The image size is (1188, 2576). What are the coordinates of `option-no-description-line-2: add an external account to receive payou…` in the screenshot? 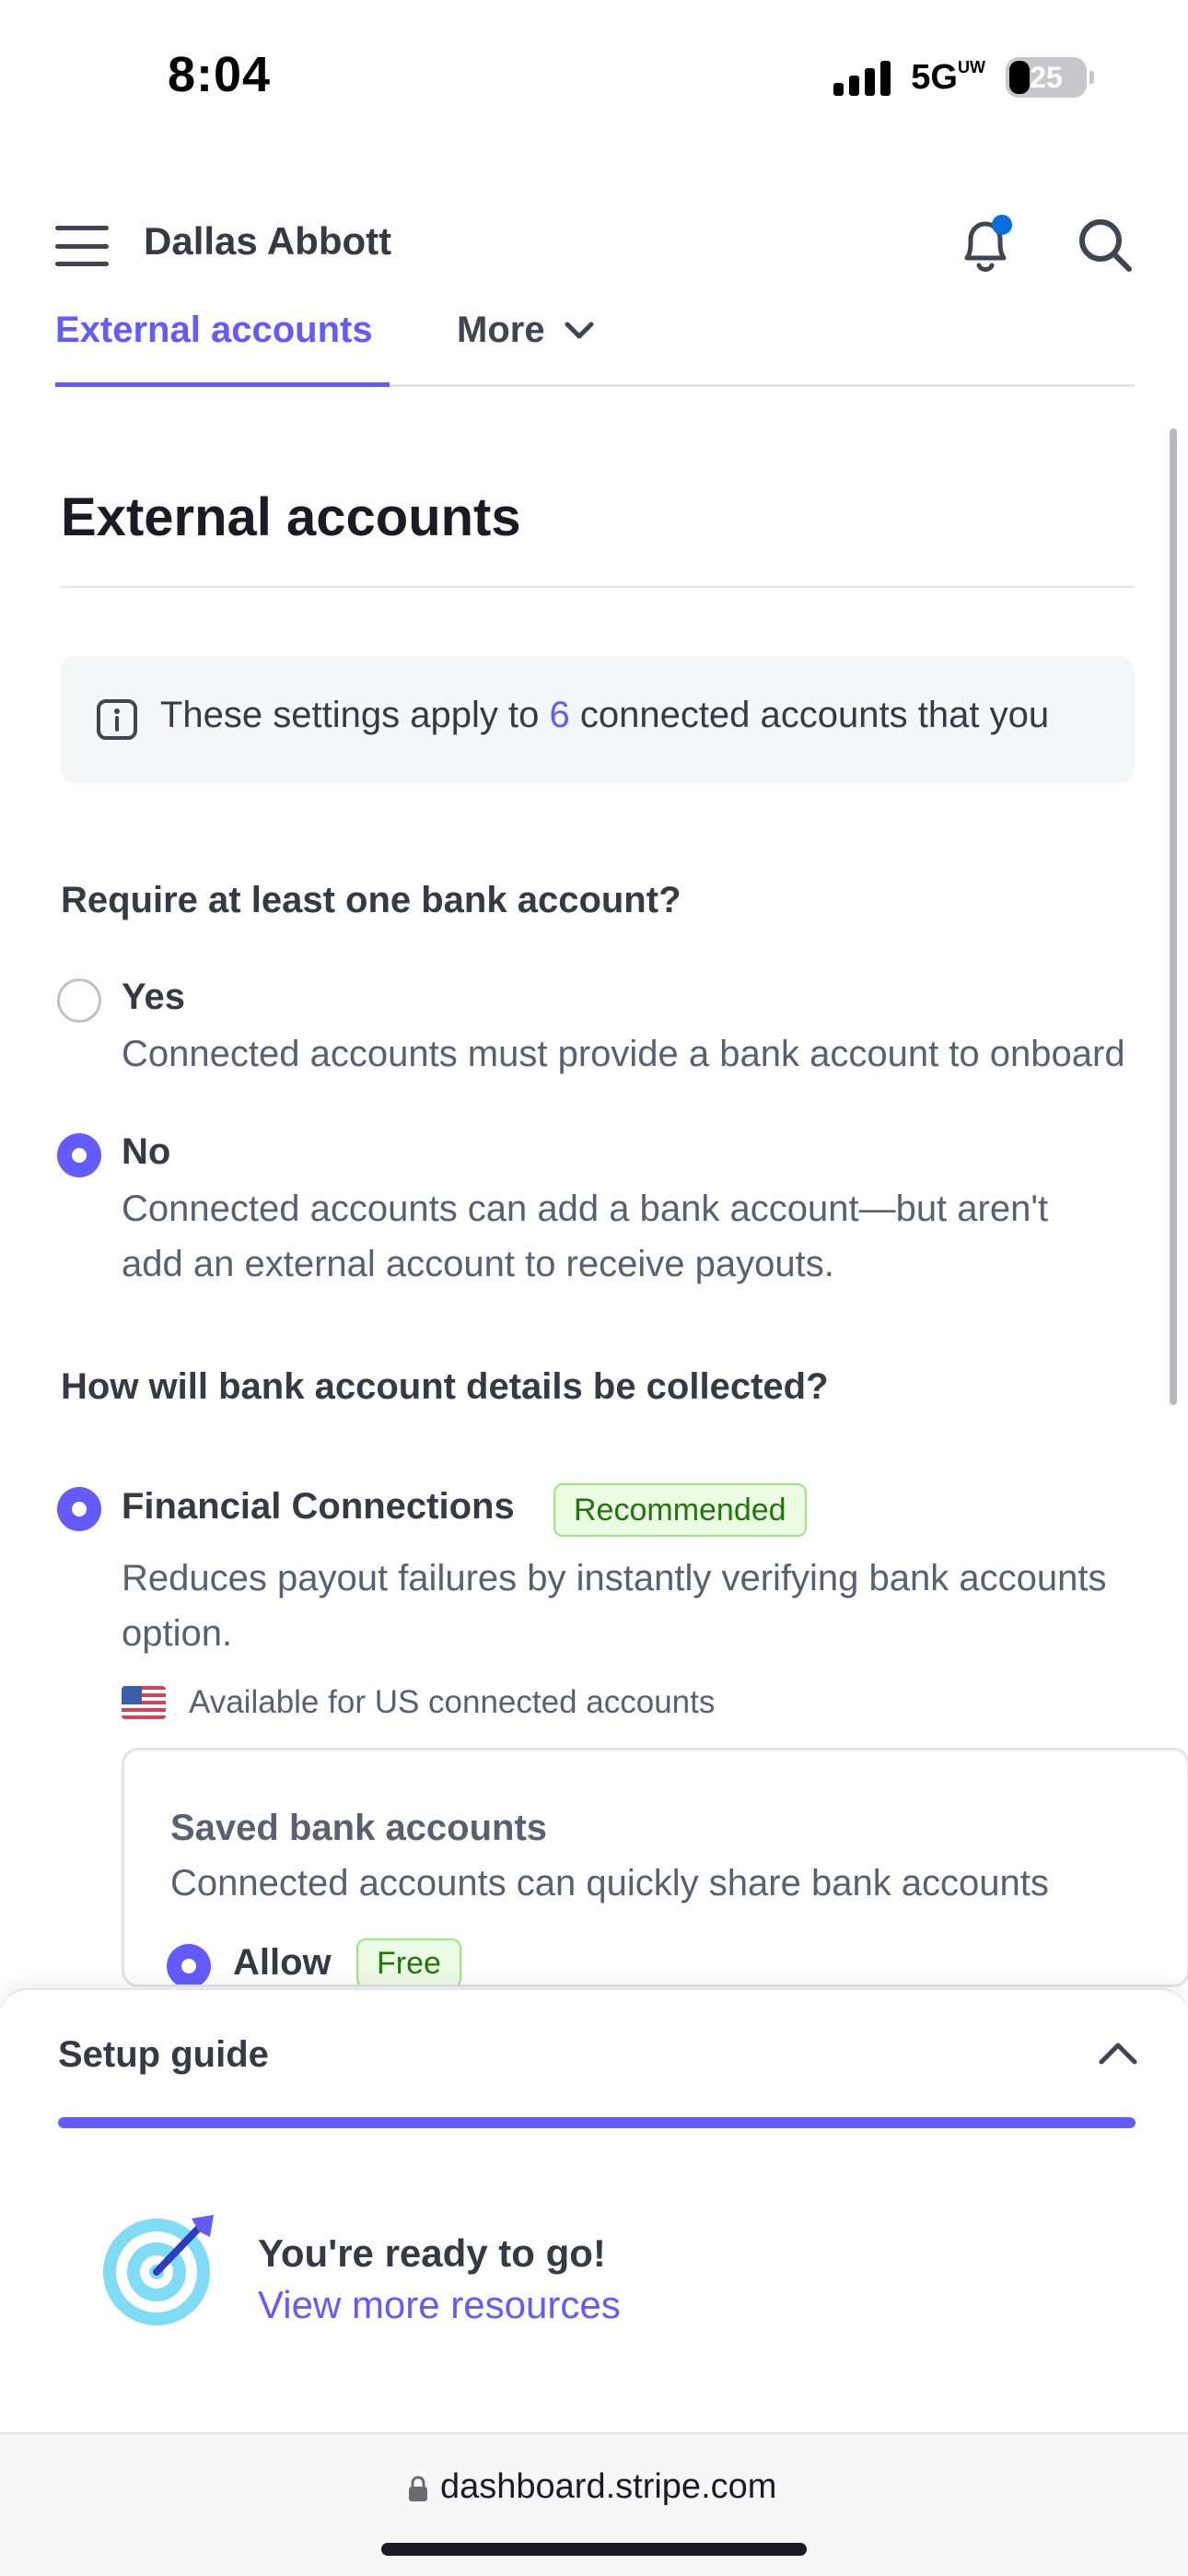 It's located at (478, 1264).